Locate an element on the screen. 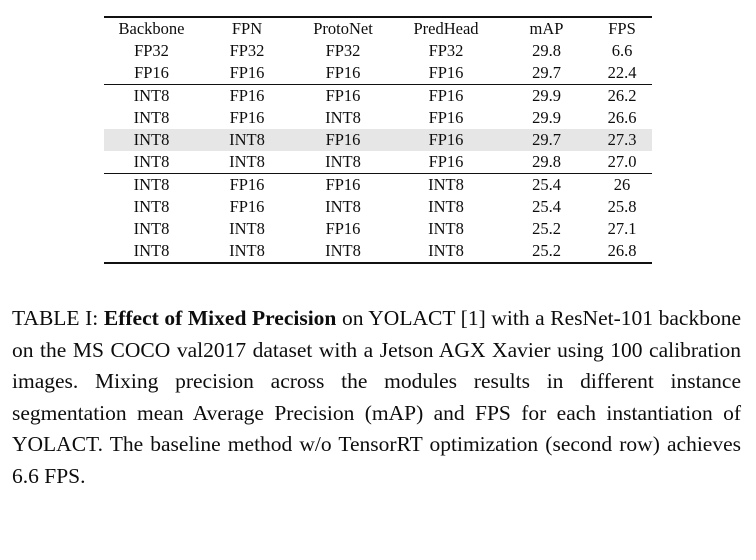 This screenshot has height=560, width=756. table-row: FP16 FP16 FP16 FP16 29.7 22.4 is located at coordinates (378, 73).